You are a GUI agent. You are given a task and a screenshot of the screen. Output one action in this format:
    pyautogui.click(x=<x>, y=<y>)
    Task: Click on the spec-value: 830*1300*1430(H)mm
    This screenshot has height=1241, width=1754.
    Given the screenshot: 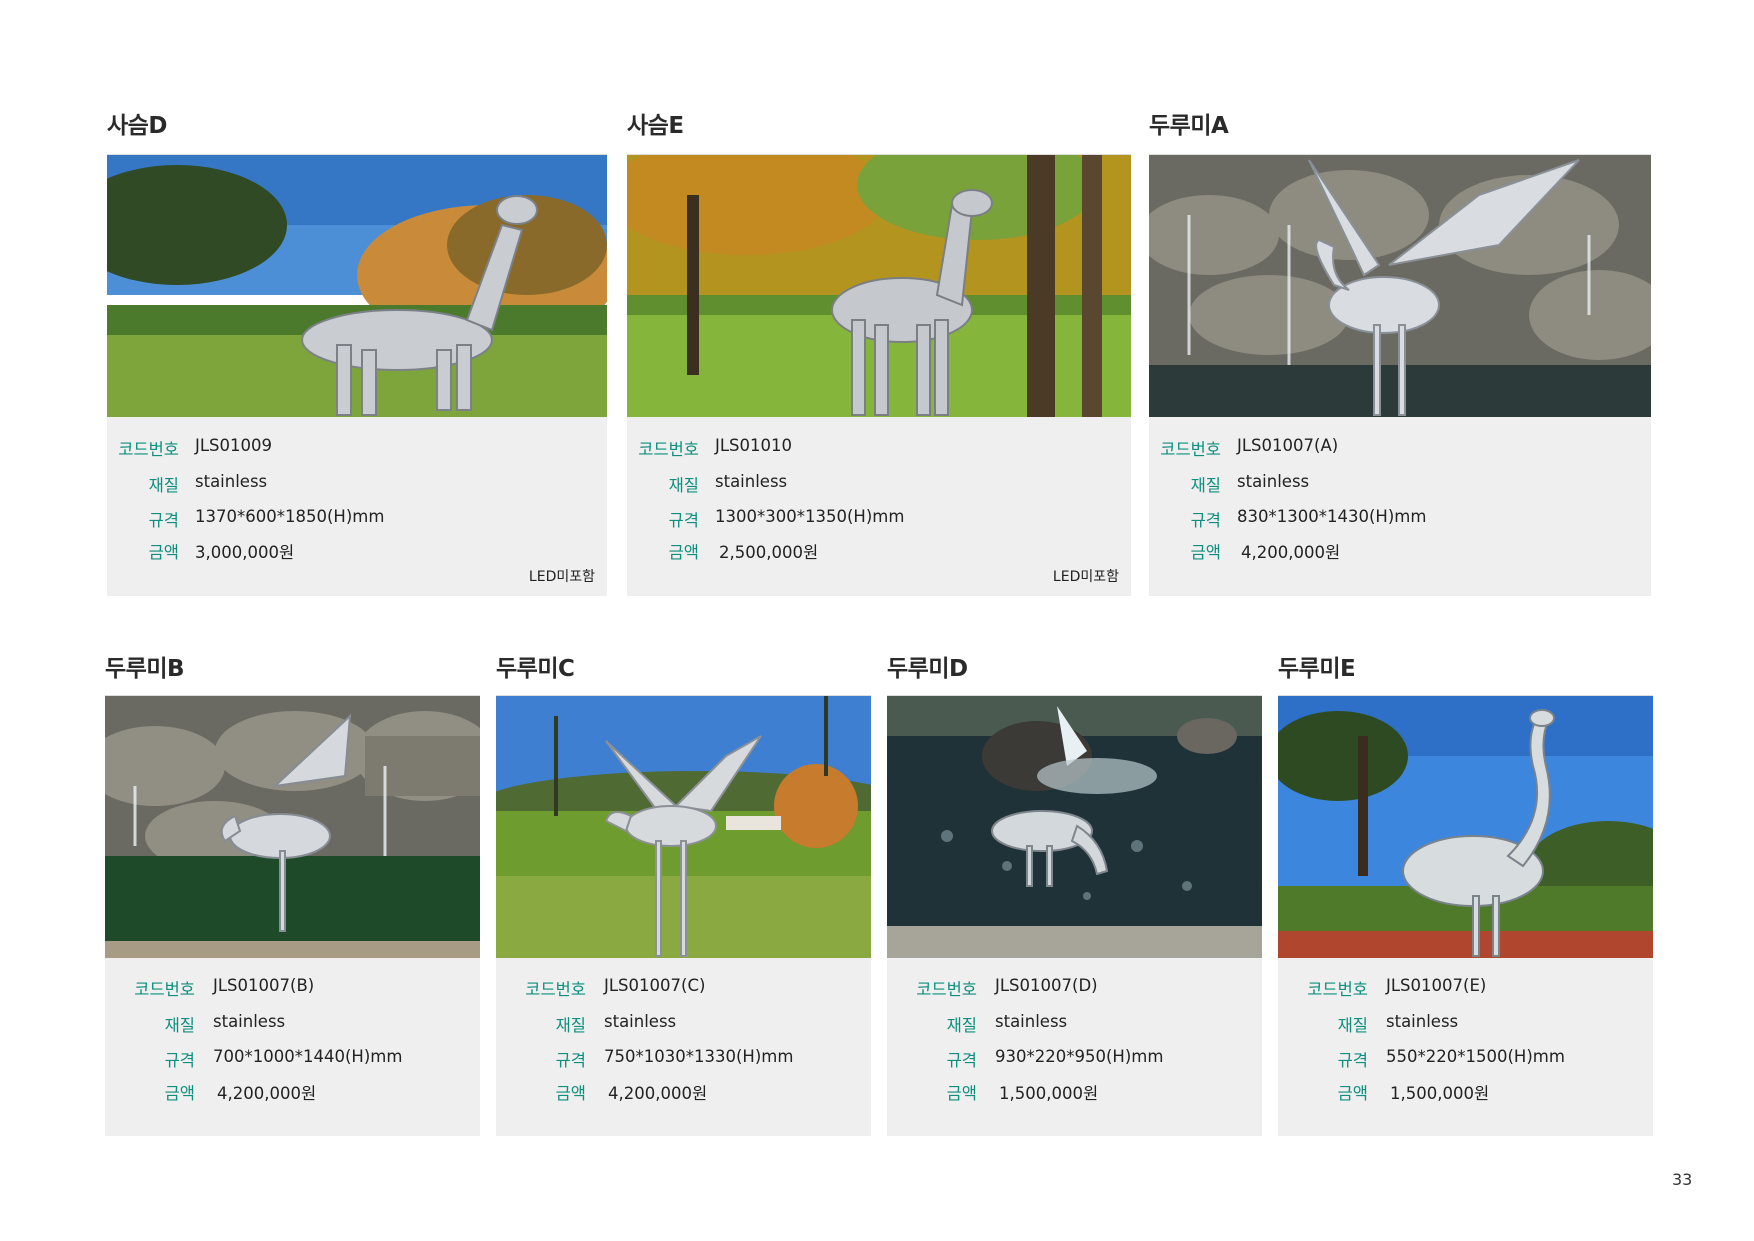 What is the action you would take?
    pyautogui.click(x=1332, y=516)
    